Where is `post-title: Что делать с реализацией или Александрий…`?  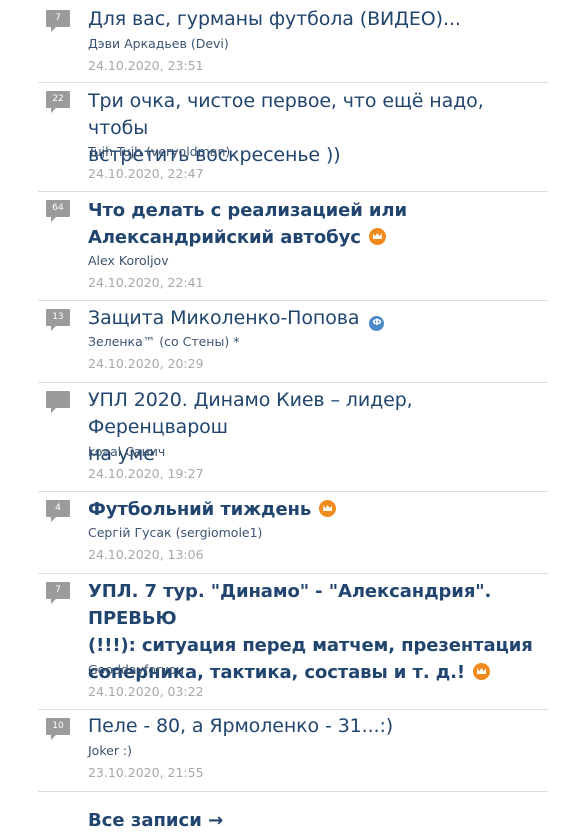
post-title: Что делать с реализацией или Александрий… is located at coordinates (318, 224).